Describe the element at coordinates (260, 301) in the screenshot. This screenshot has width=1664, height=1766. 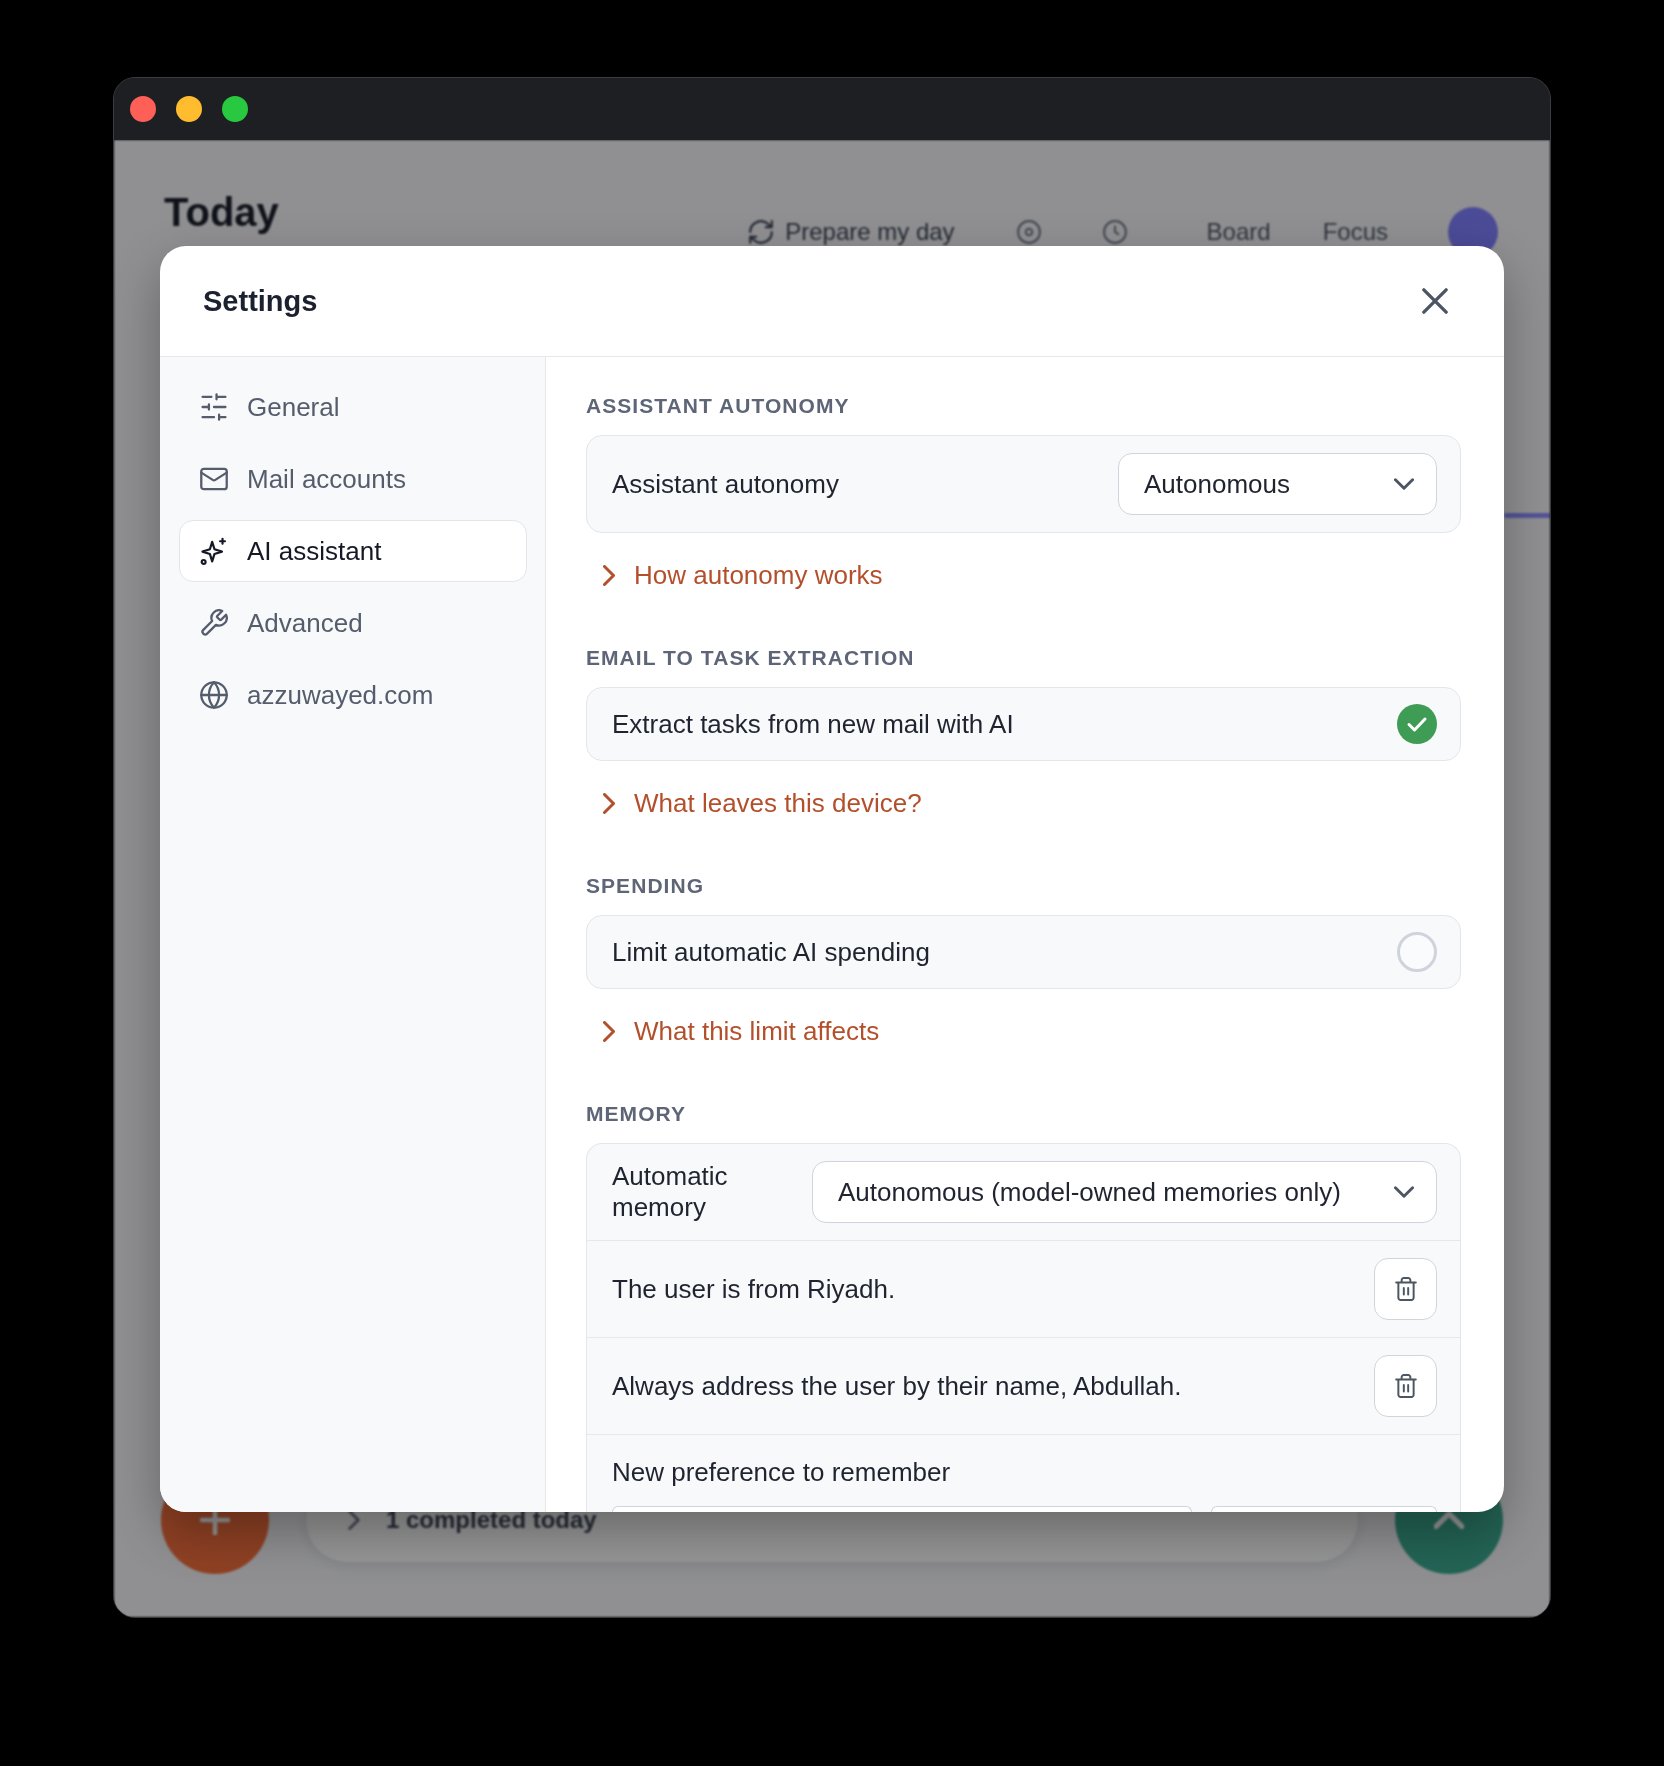
I see `dialog-title: Settings` at that location.